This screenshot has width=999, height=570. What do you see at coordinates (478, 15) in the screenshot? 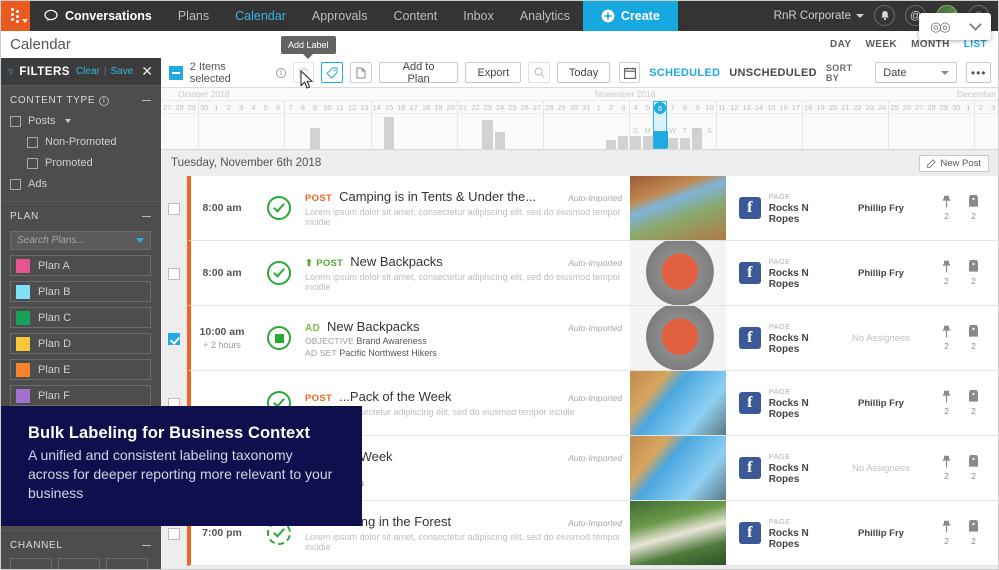
I see `nav-item-inbox: Inbox` at bounding box center [478, 15].